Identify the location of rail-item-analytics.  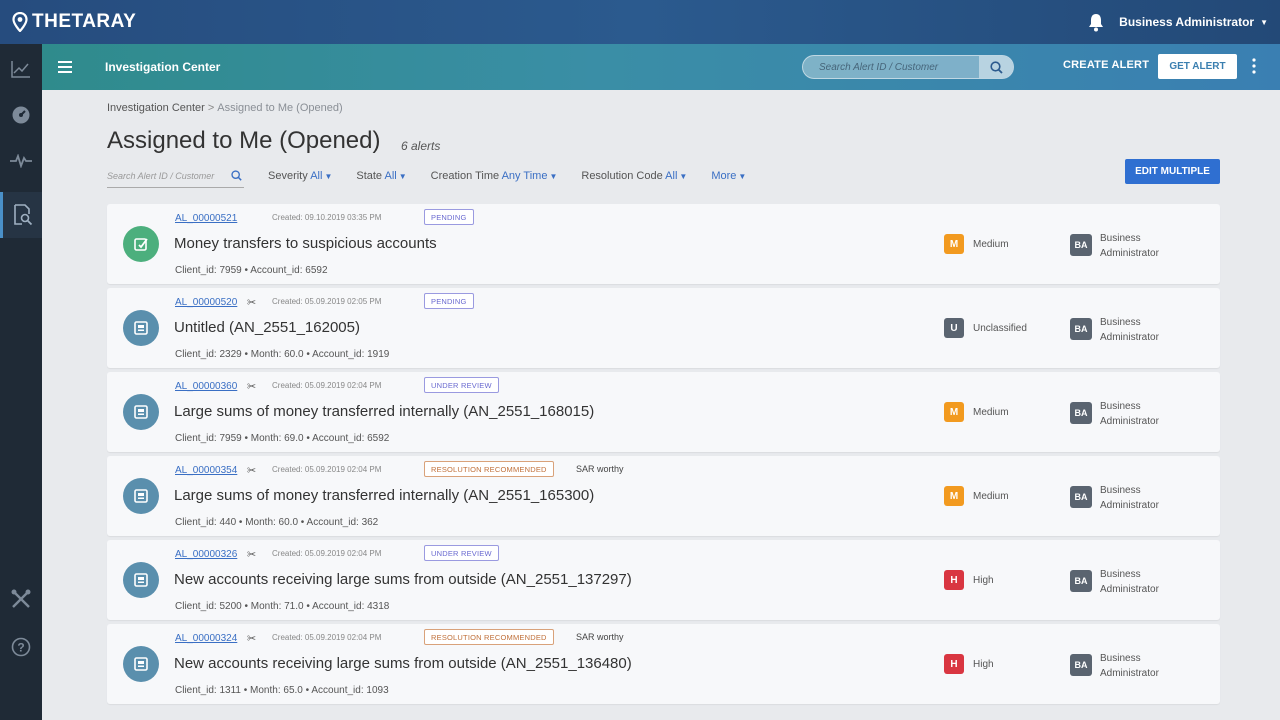
(21, 69).